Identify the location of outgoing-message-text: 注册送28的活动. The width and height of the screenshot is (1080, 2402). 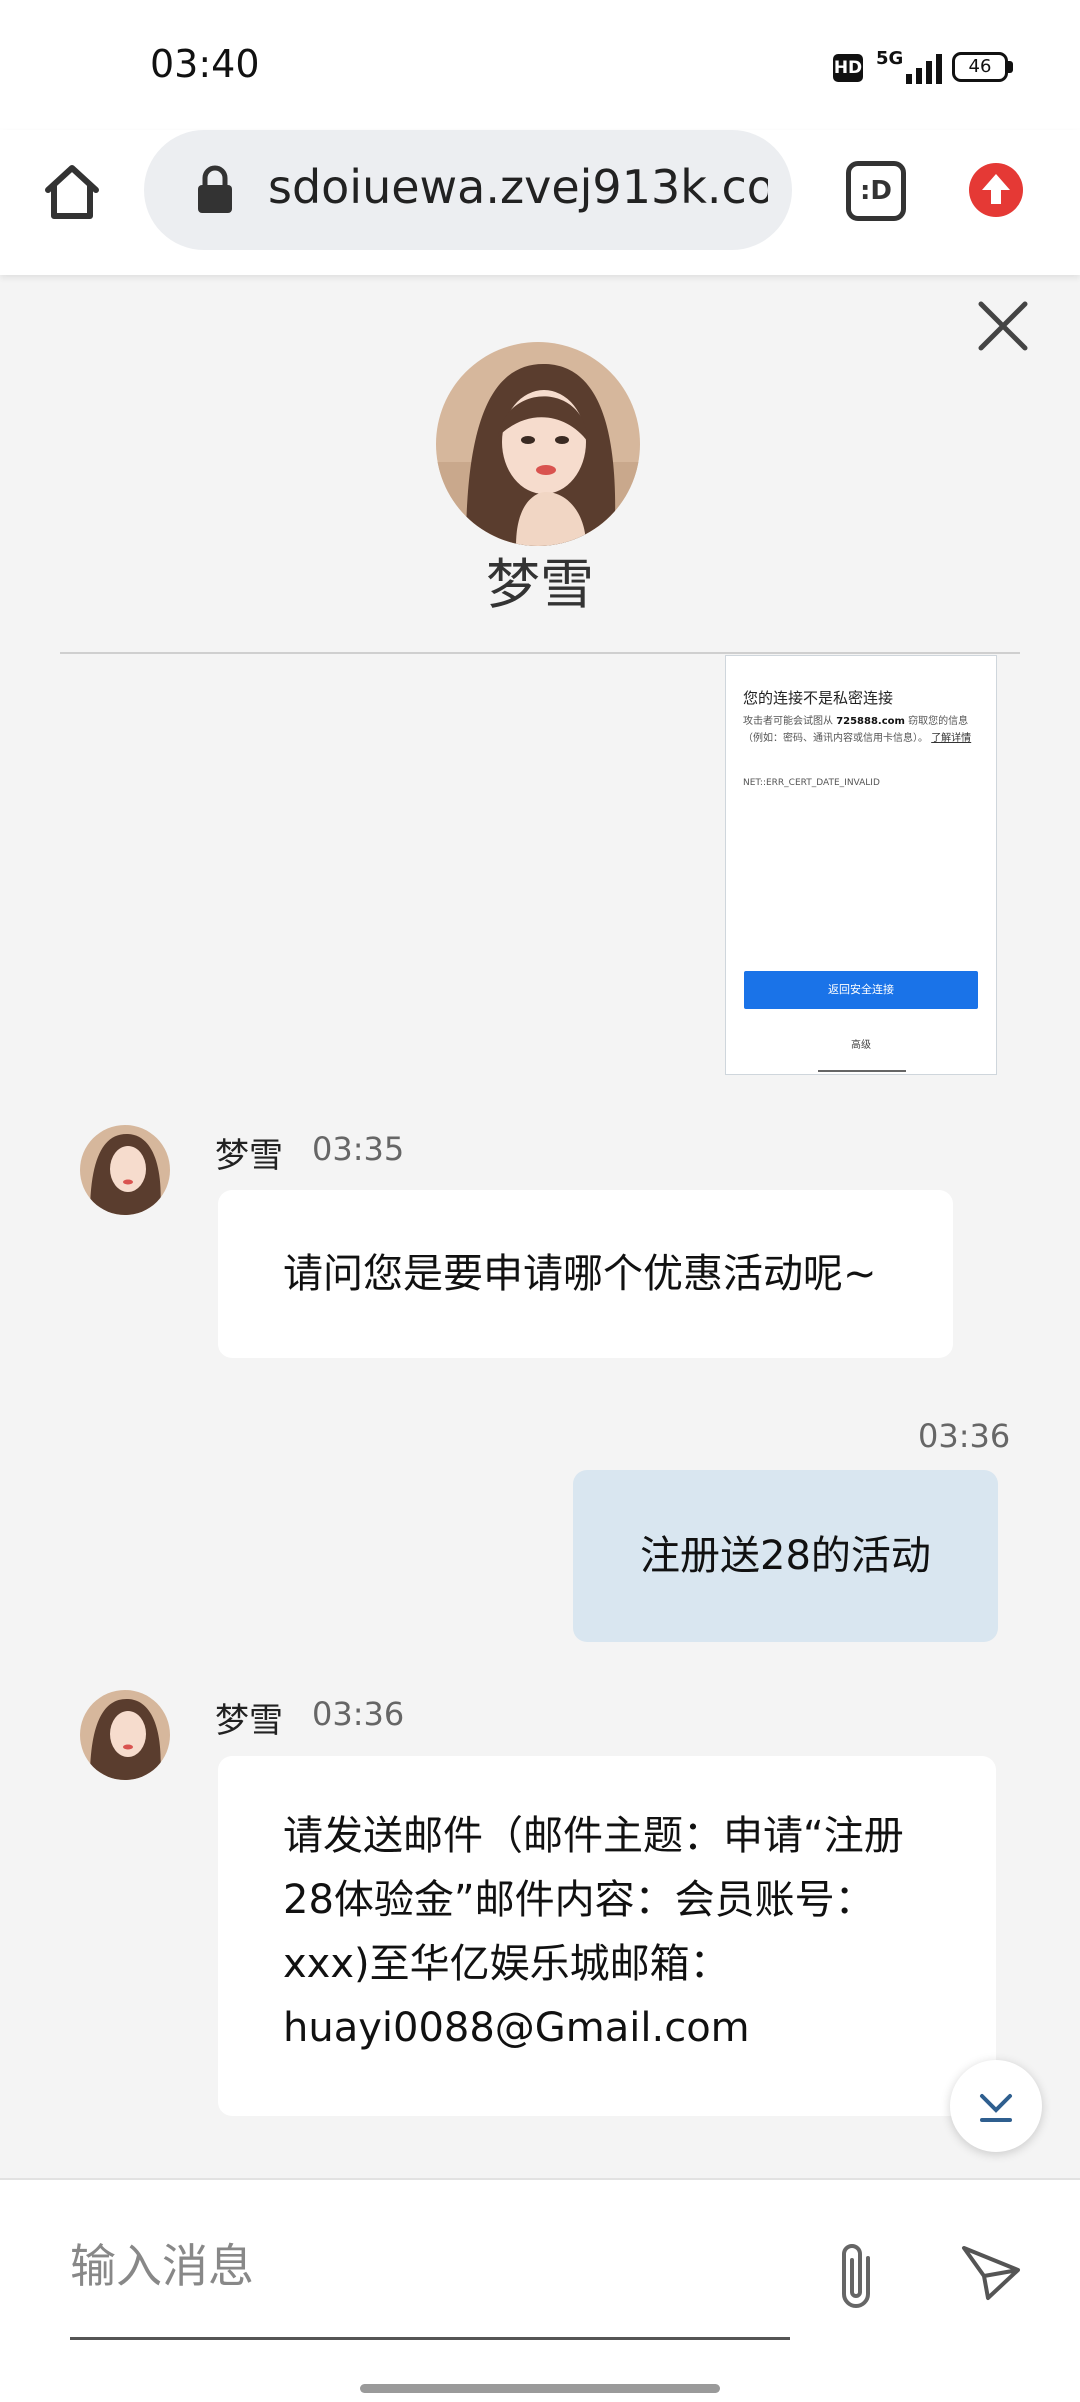
(785, 1556).